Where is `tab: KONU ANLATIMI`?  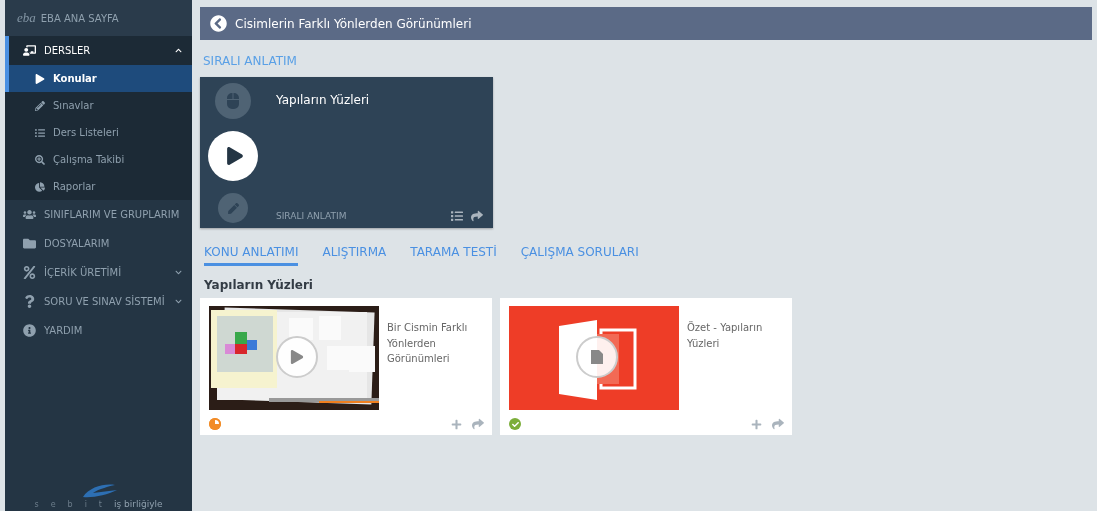
tab: KONU ANLATIMI is located at coordinates (251, 255).